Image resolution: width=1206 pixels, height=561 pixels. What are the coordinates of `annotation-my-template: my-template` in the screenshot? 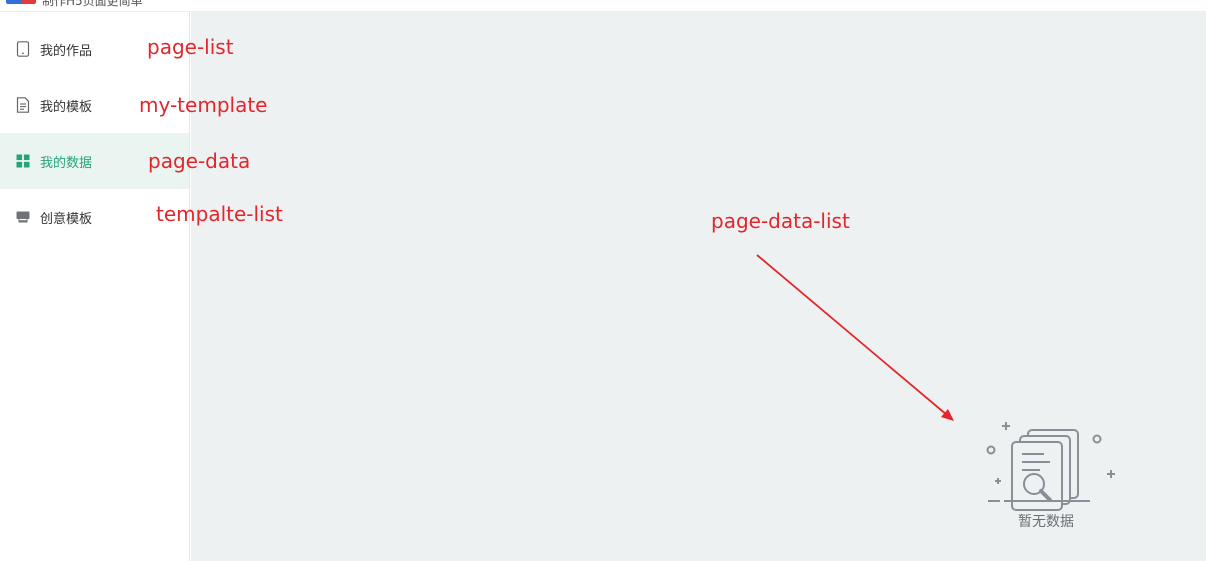 It's located at (203, 105).